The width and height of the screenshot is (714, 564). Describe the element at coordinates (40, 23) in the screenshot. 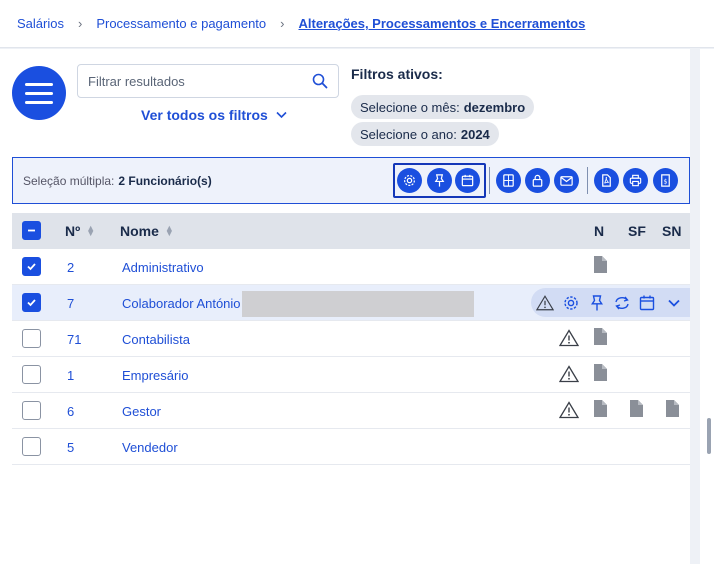

I see `breadcrumb-item-salarios: Salários` at that location.